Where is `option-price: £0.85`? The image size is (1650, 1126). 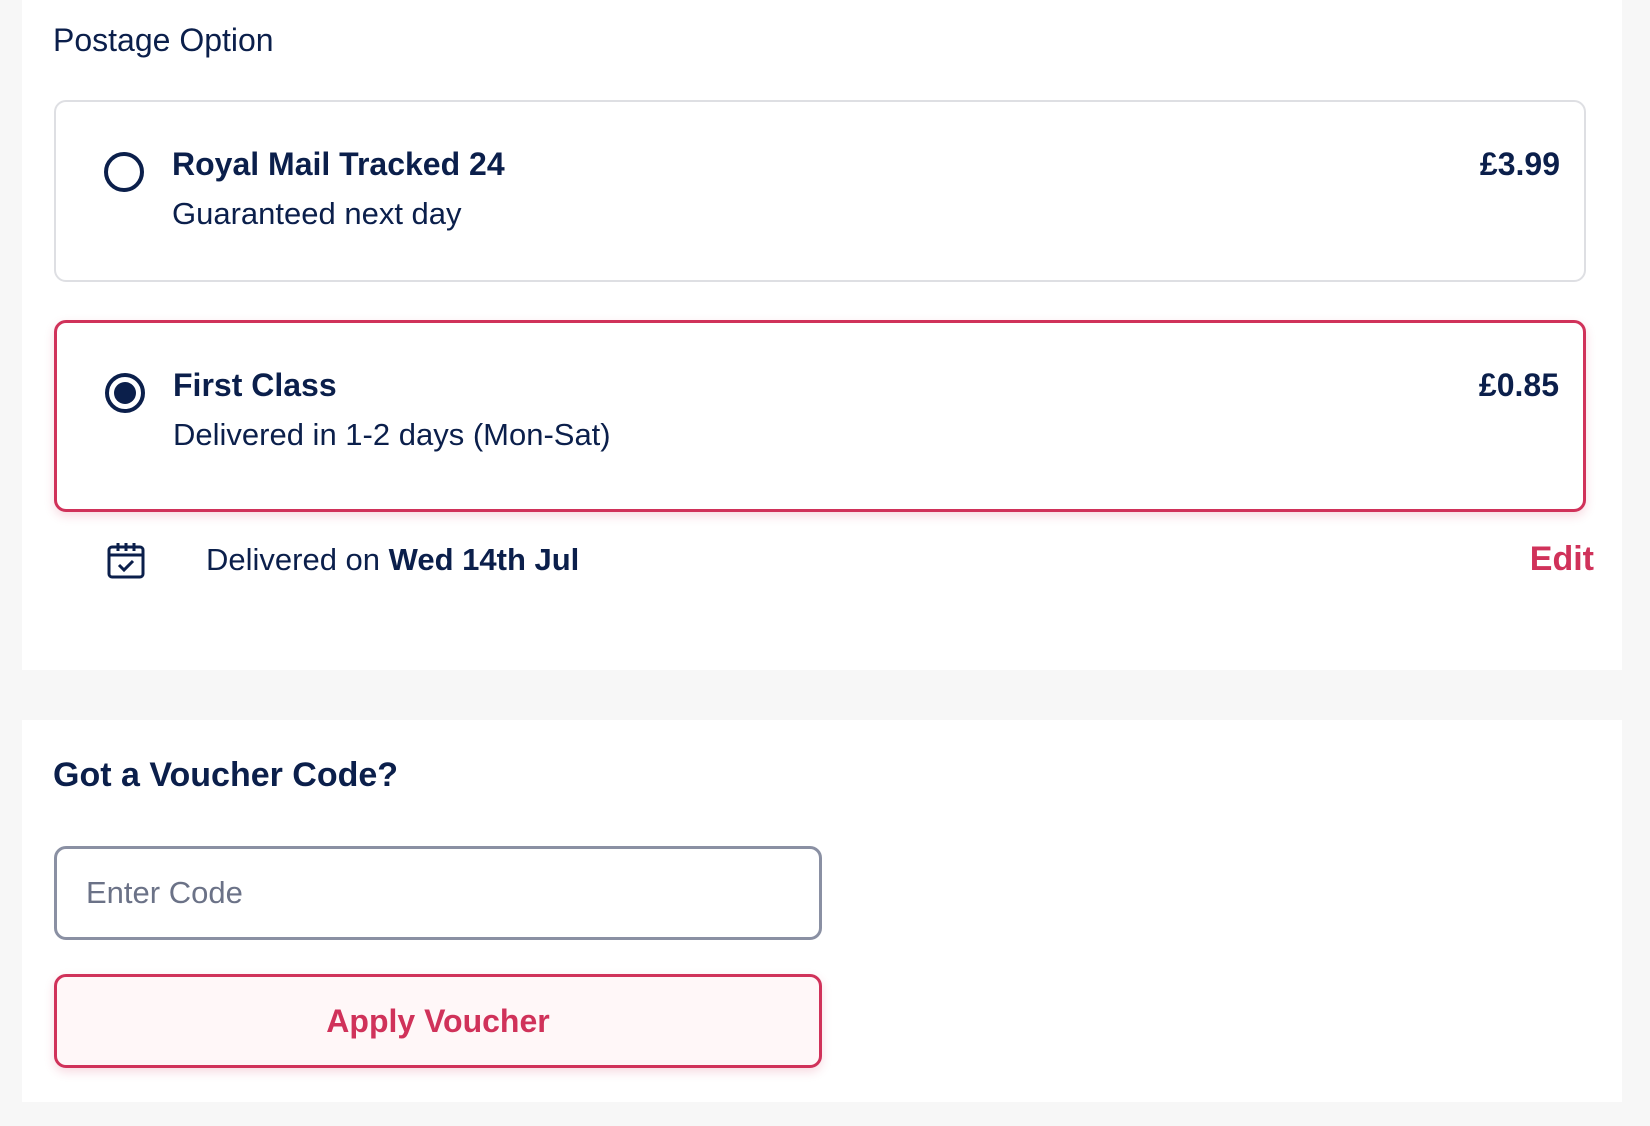
option-price: £0.85 is located at coordinates (1518, 385).